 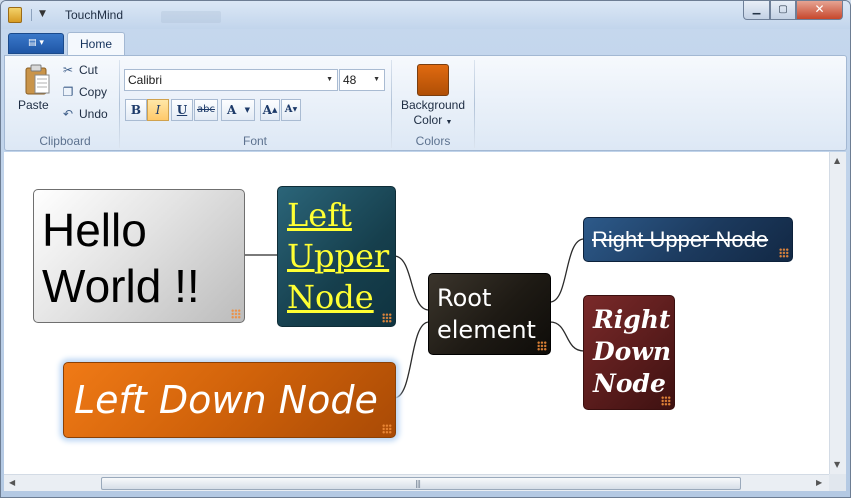 What do you see at coordinates (433, 80) in the screenshot?
I see `background-color-swatch-icon` at bounding box center [433, 80].